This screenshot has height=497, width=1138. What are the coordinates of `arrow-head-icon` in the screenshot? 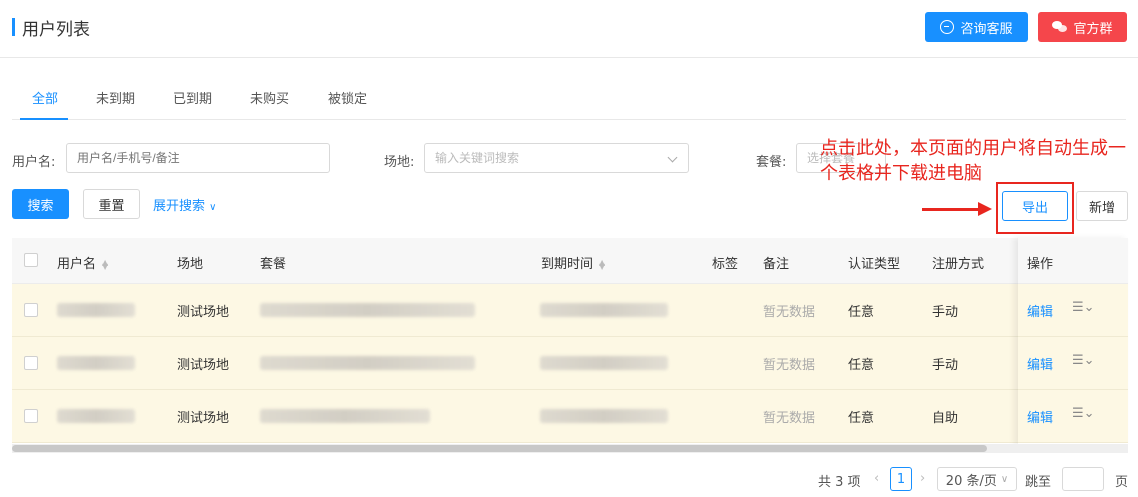 It's located at (985, 209).